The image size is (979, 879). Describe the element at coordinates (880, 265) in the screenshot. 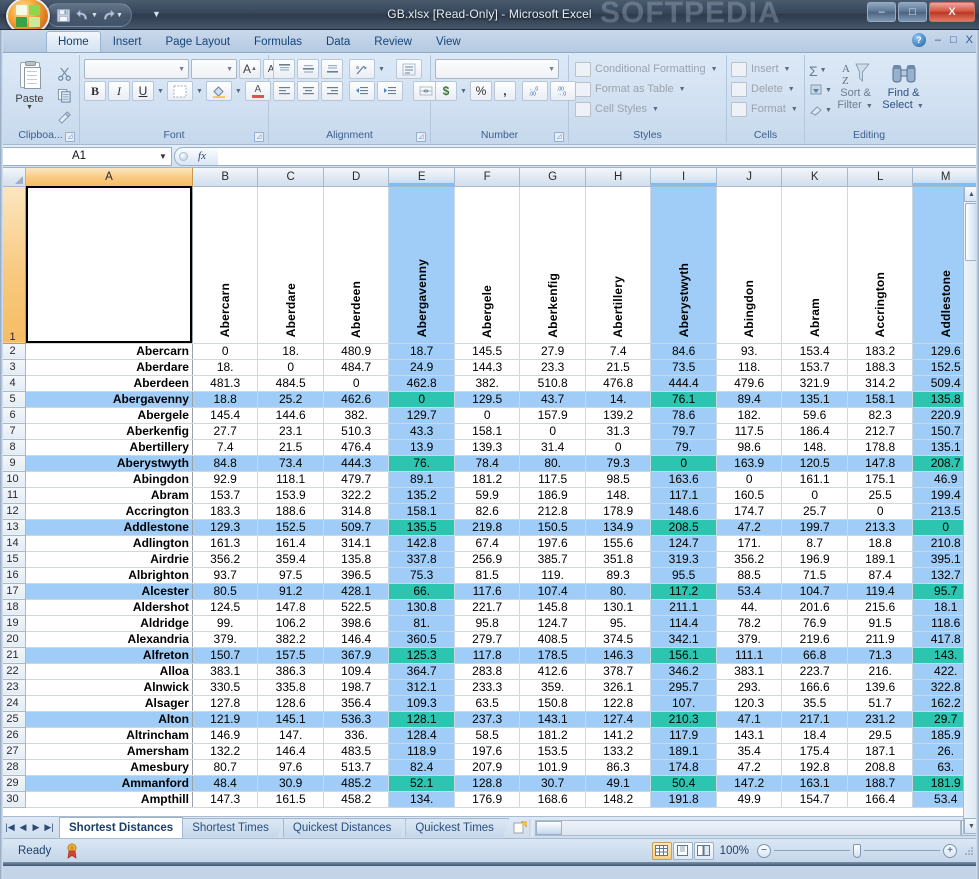

I see `column-title-cell: Accrington` at that location.